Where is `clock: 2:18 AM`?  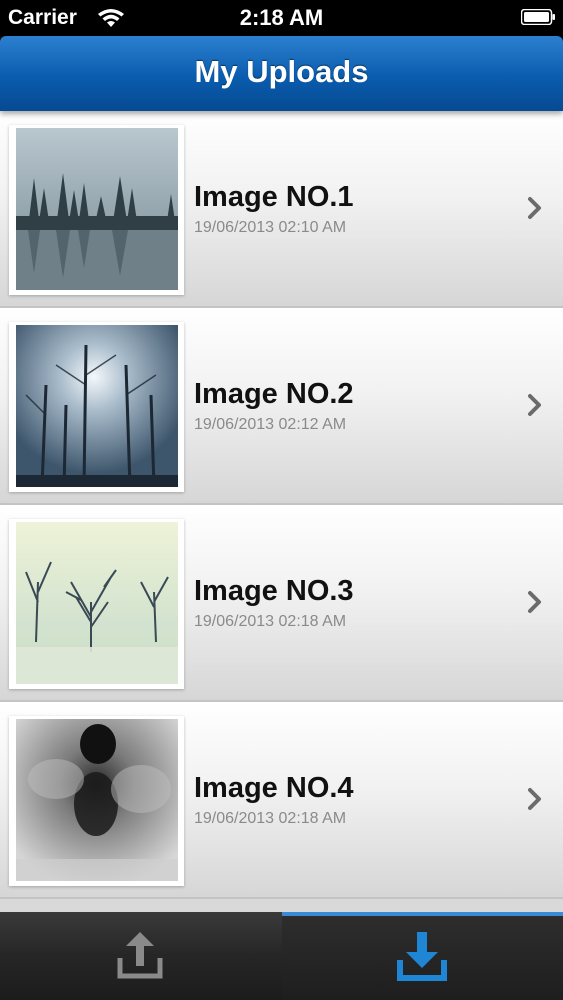 clock: 2:18 AM is located at coordinates (281, 17).